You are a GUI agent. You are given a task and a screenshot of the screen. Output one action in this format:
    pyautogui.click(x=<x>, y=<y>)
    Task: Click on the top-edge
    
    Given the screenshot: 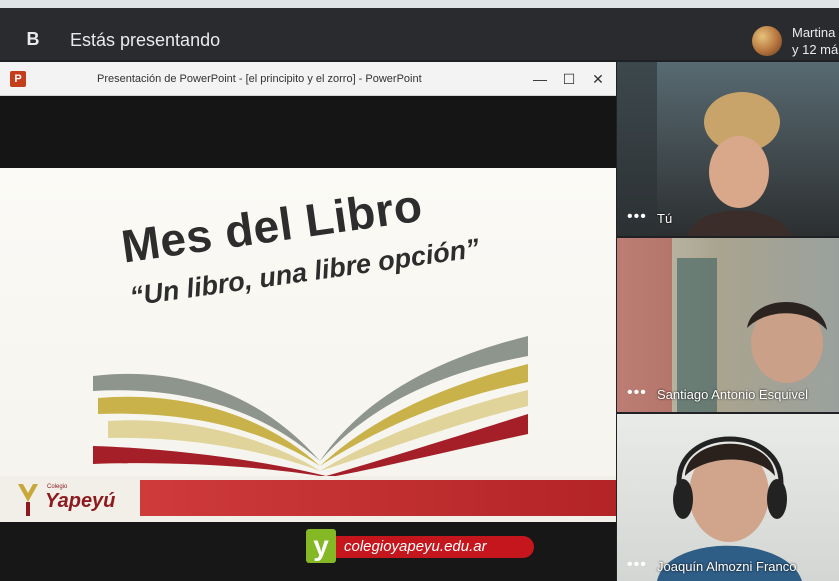 What is the action you would take?
    pyautogui.click(x=419, y=4)
    